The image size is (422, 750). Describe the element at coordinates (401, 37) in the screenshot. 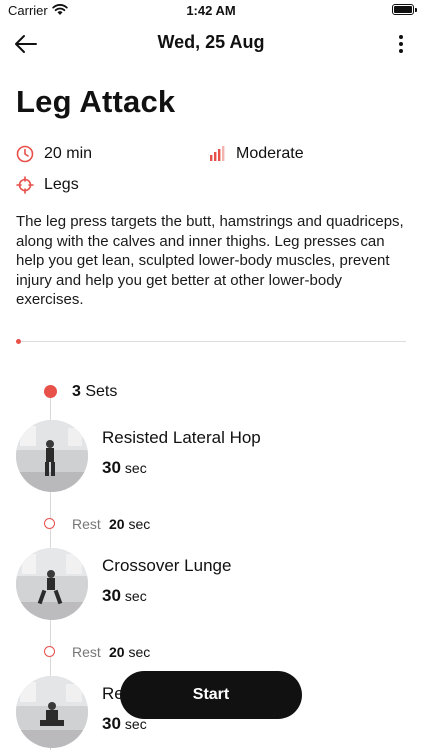

I see `more-vertical-icon` at that location.